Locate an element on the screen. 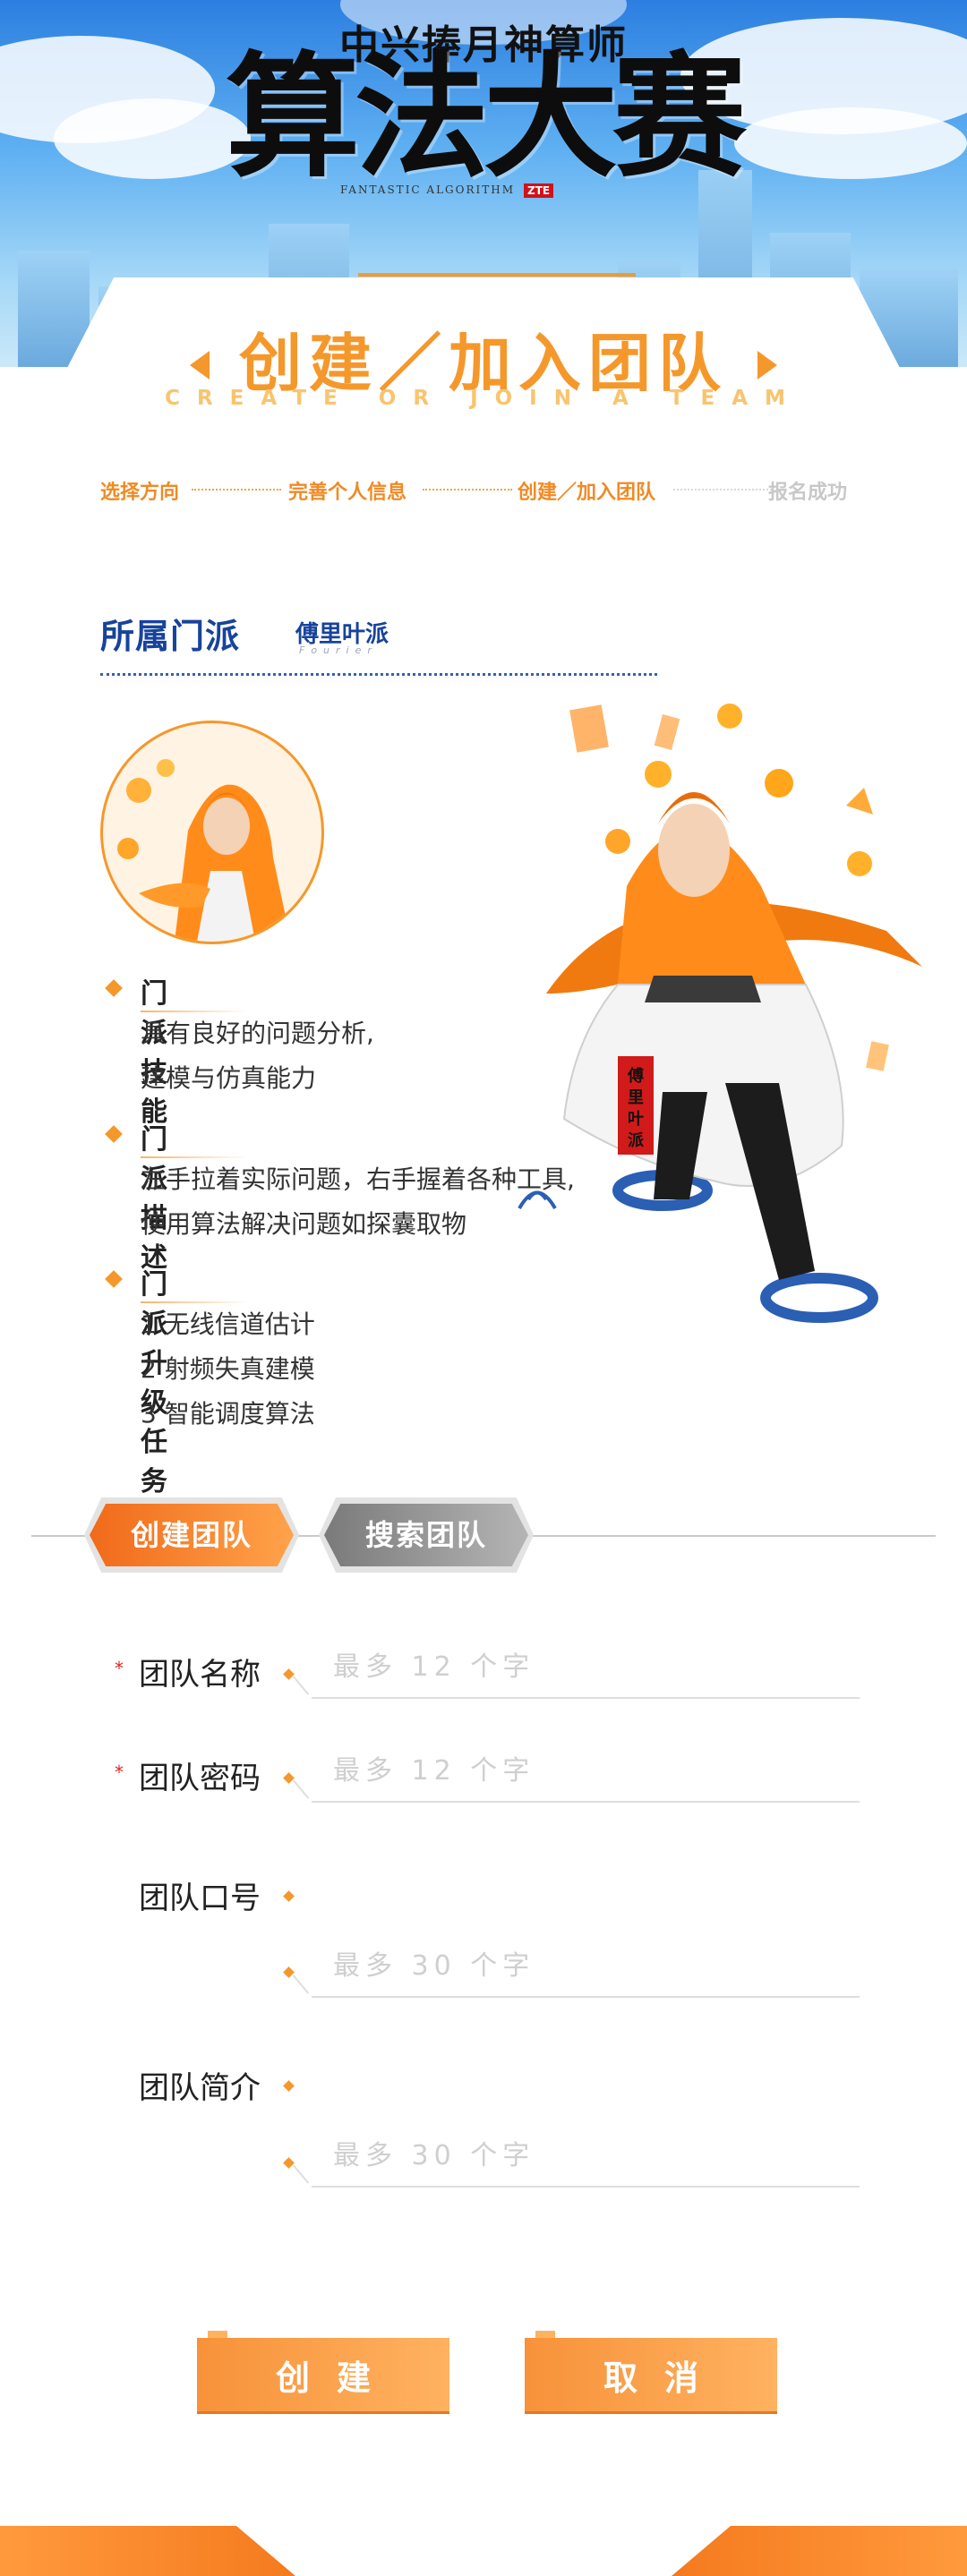 This screenshot has height=2576, width=967. faction-label: 所属门派 is located at coordinates (170, 636).